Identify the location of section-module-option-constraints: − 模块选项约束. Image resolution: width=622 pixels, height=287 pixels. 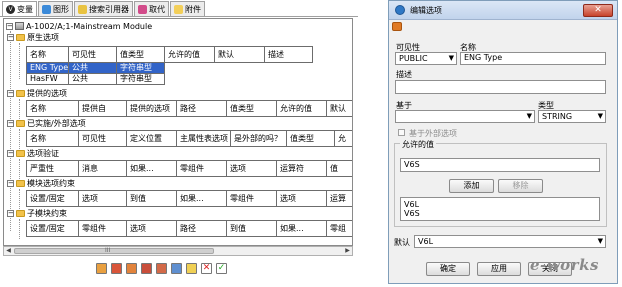
(41, 183).